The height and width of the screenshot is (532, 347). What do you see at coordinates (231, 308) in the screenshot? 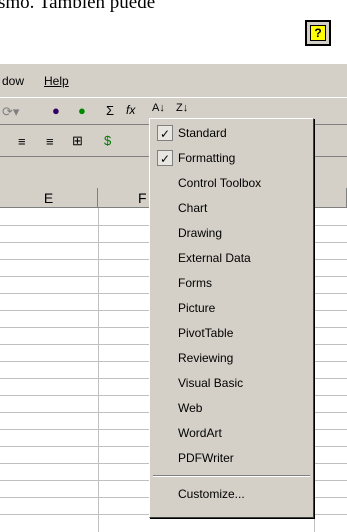
I see `menu-item-picture: Picture` at bounding box center [231, 308].